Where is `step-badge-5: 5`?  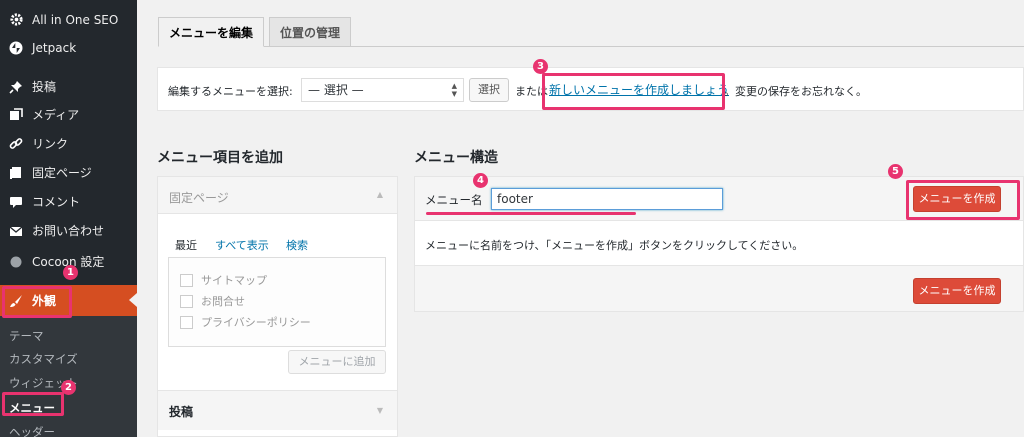
step-badge-5: 5 is located at coordinates (895, 171).